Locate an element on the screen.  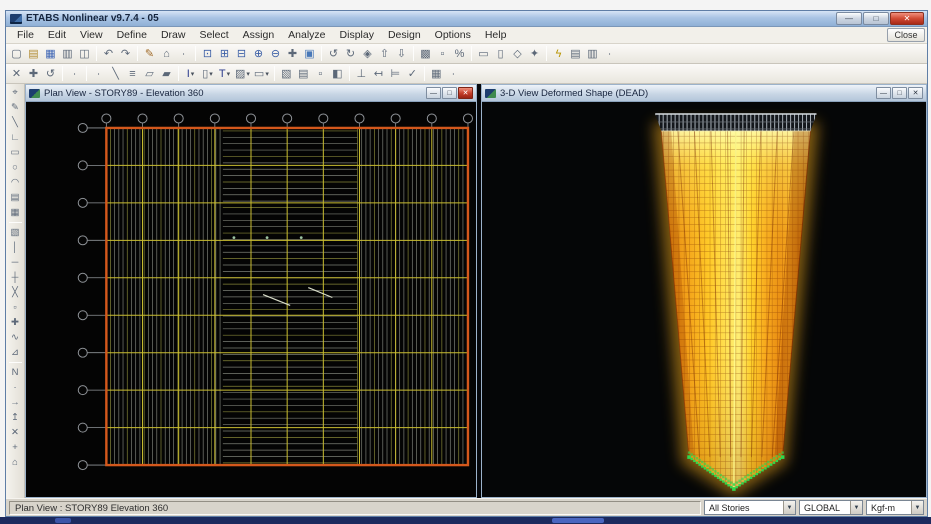
open-file-icon: ▤ is located at coordinates (33, 53).